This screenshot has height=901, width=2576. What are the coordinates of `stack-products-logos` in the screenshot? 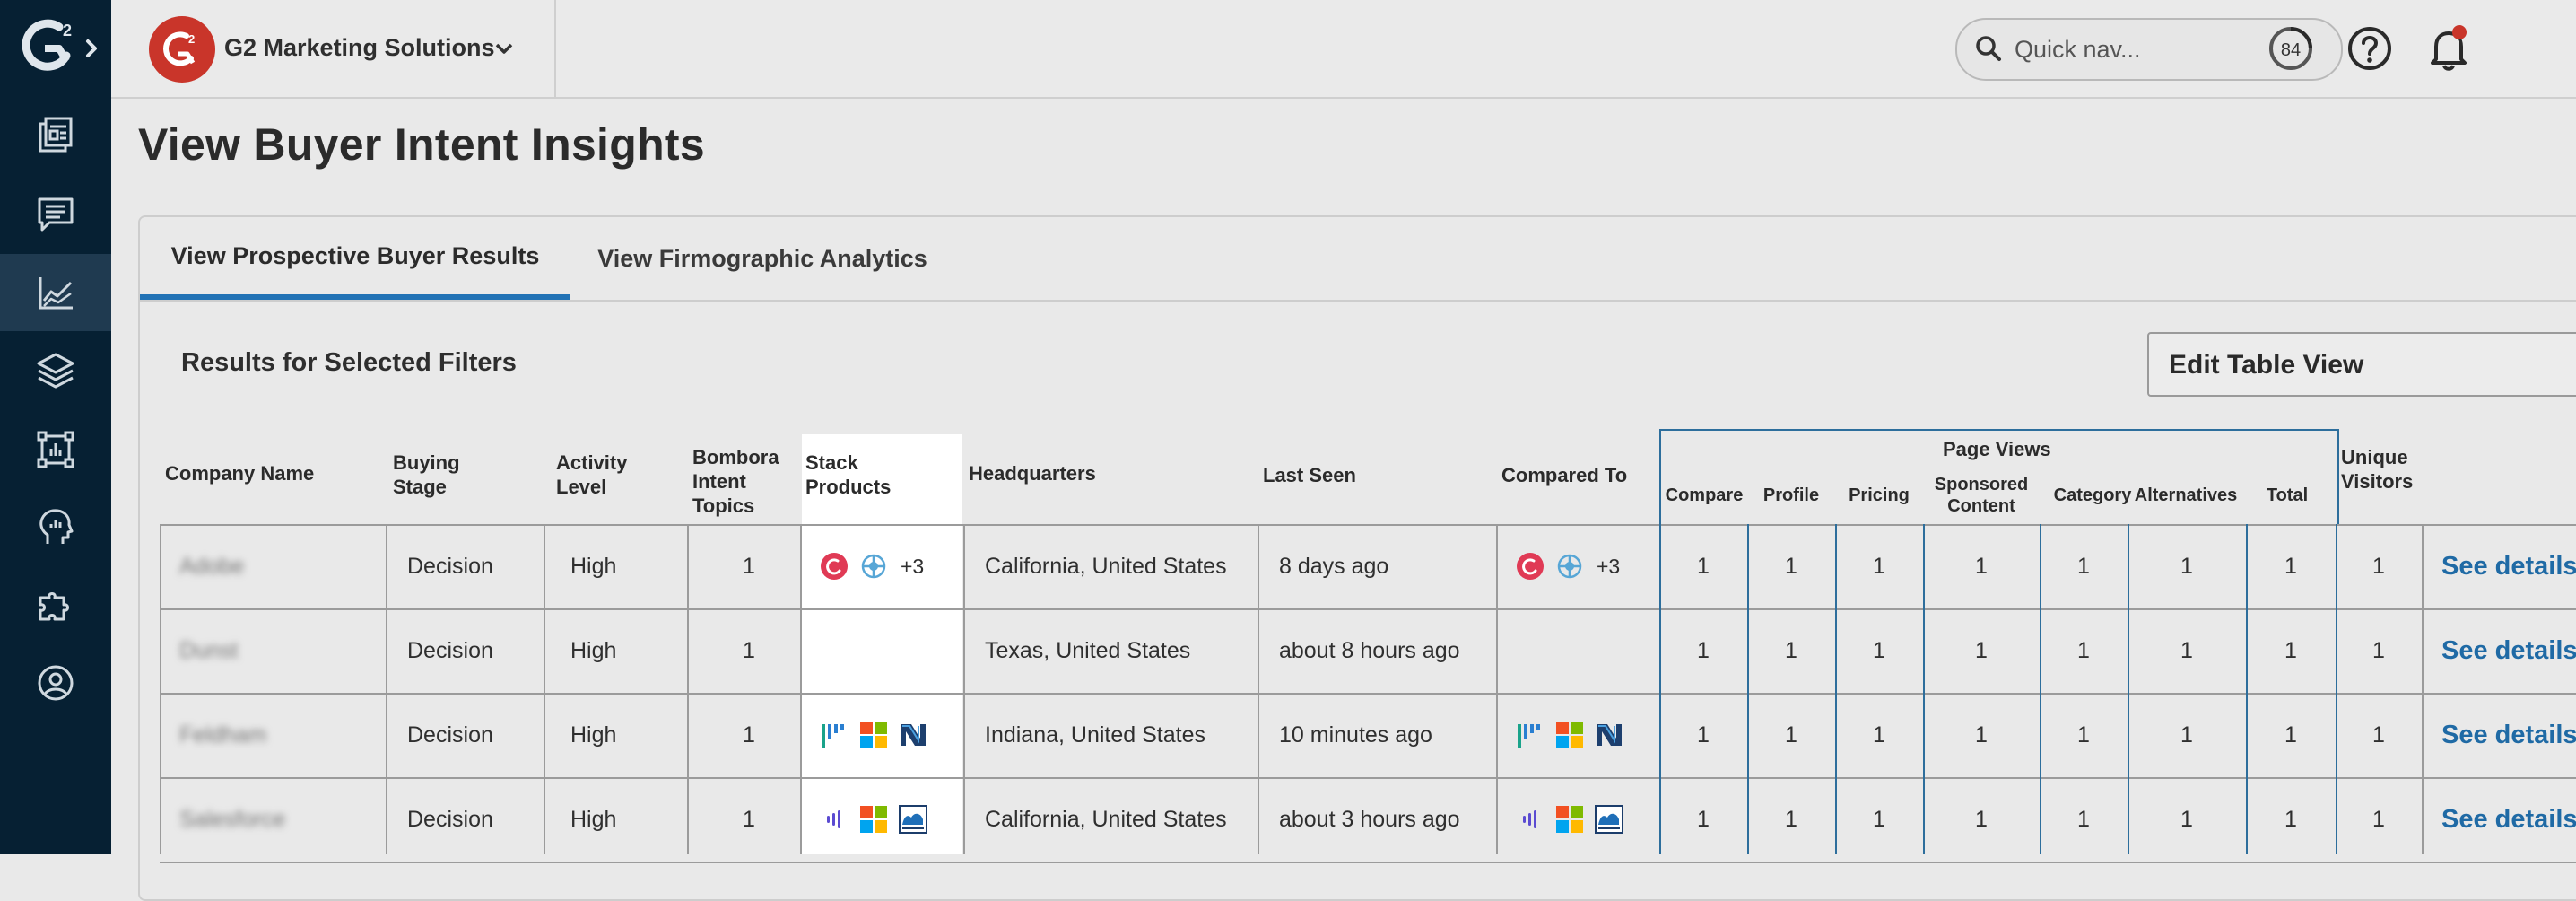 It's located at (873, 735).